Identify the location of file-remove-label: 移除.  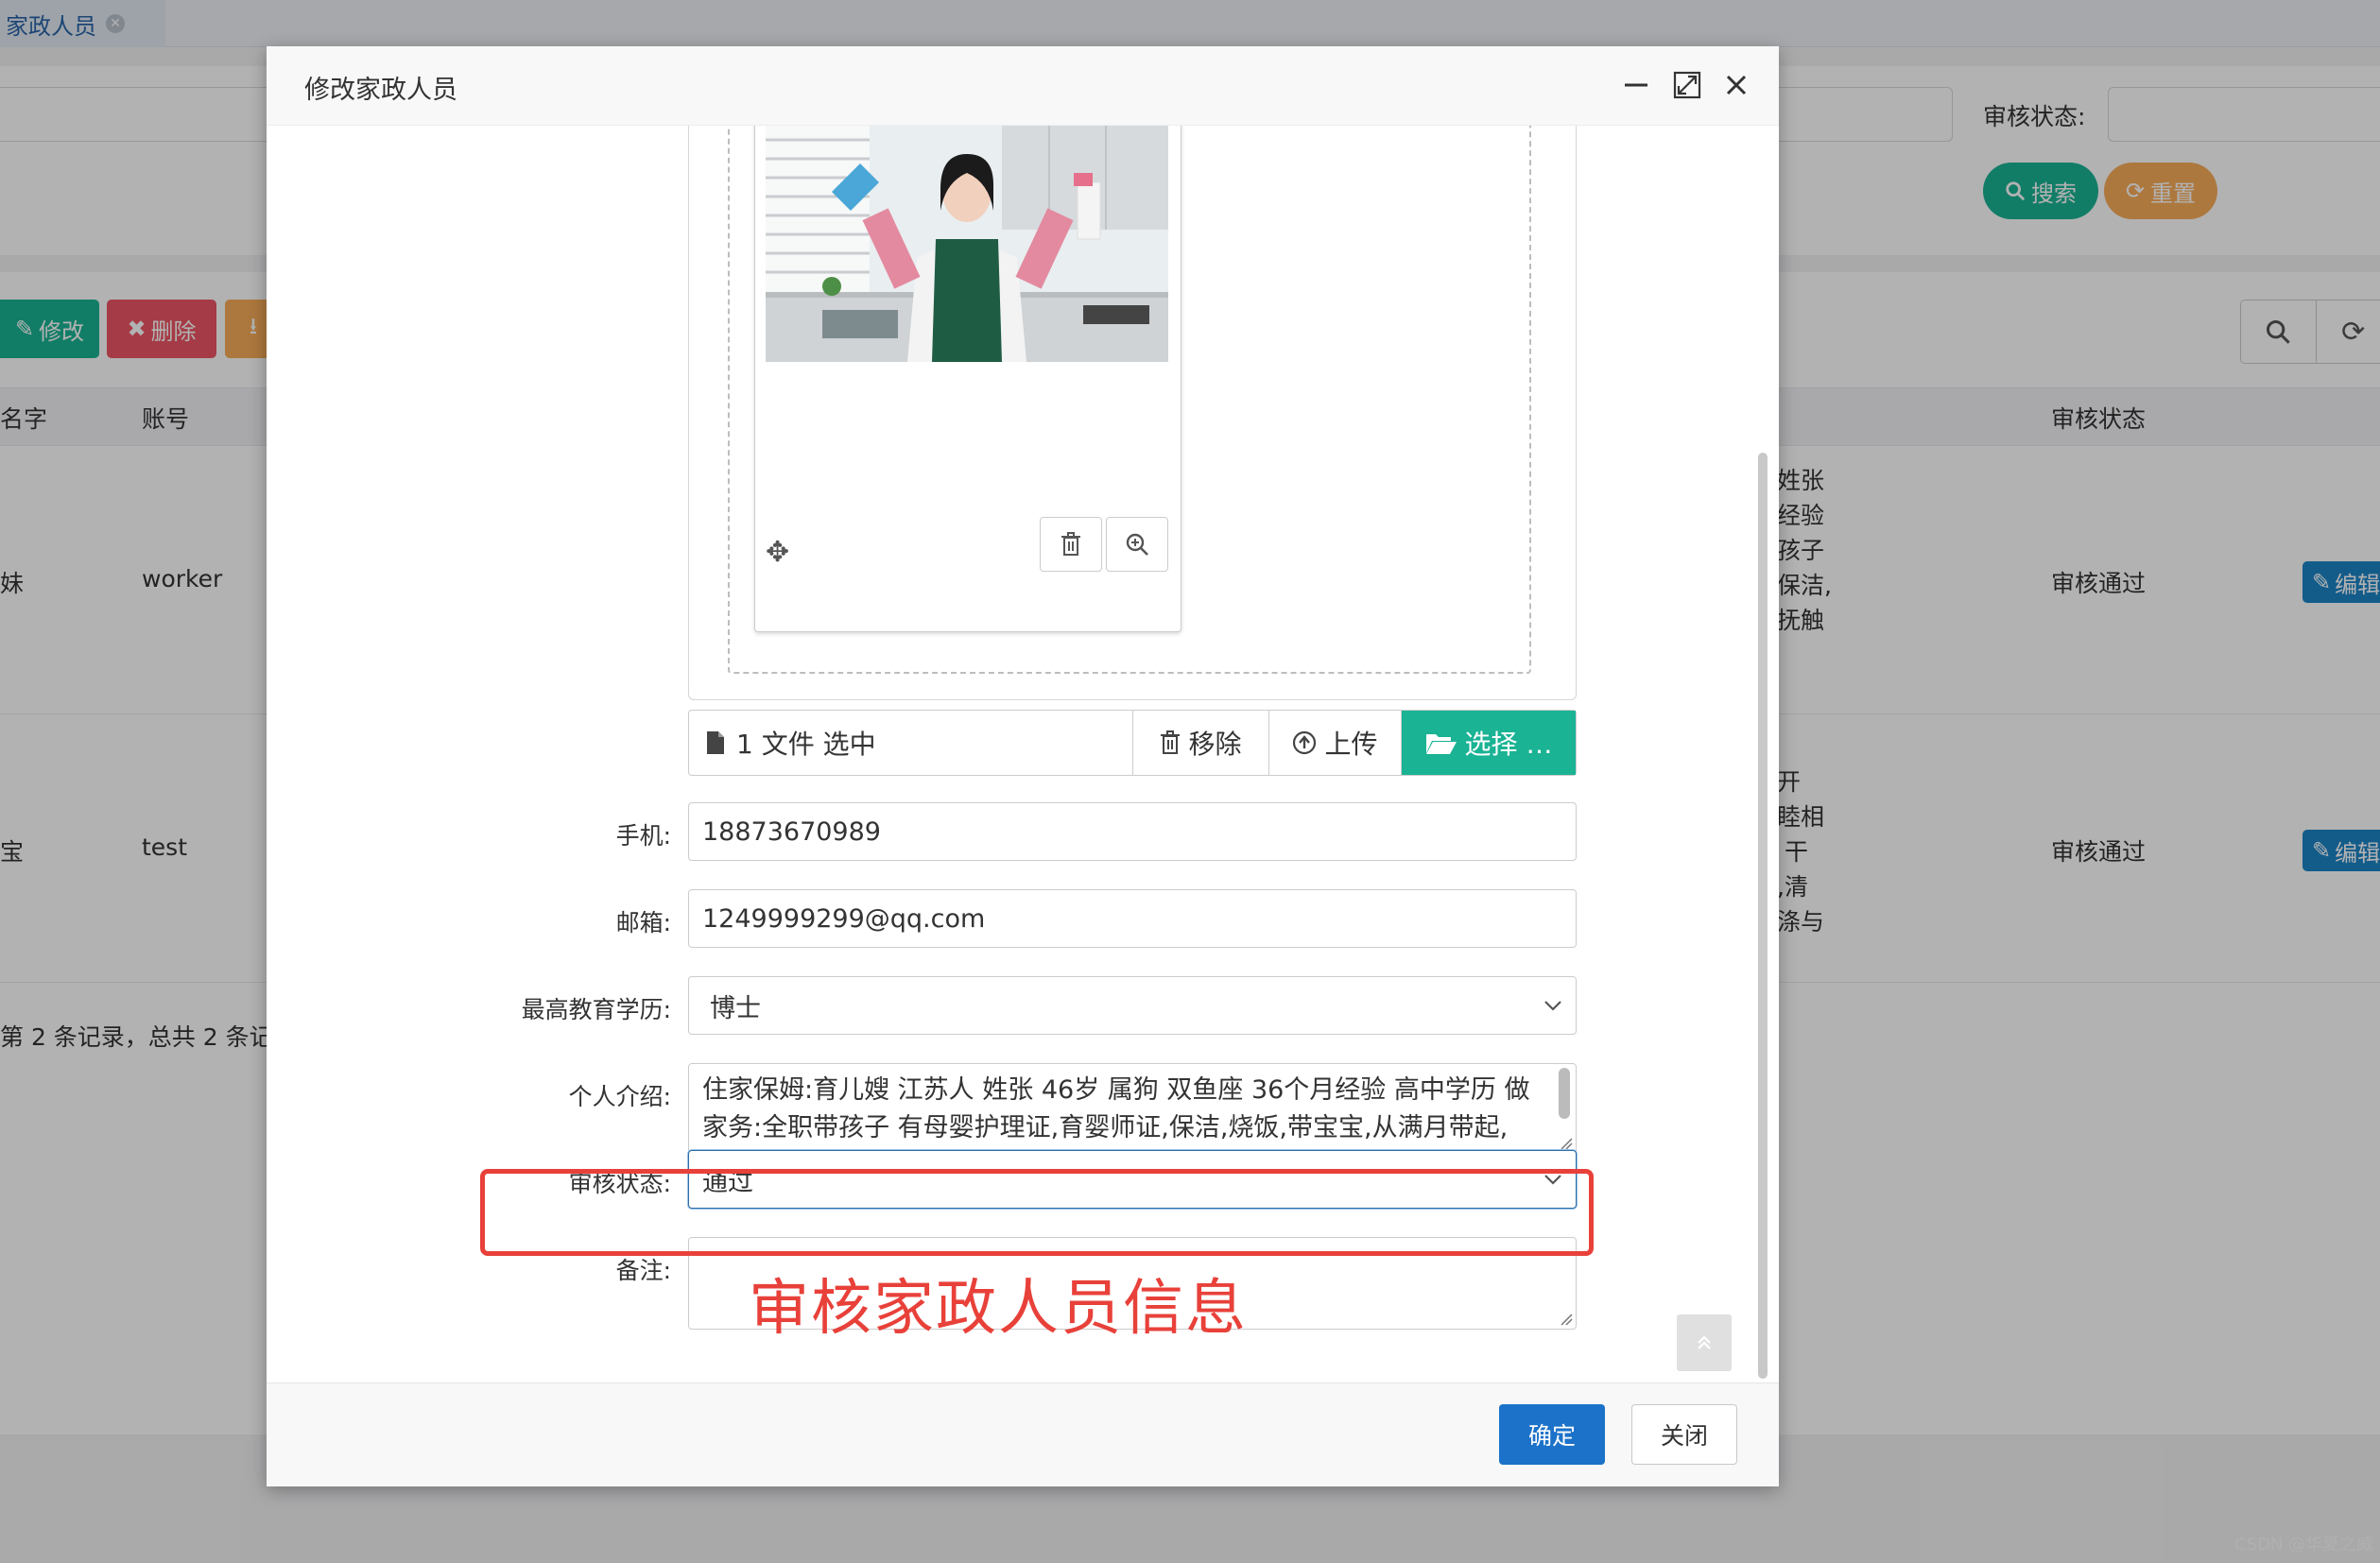
(1215, 745).